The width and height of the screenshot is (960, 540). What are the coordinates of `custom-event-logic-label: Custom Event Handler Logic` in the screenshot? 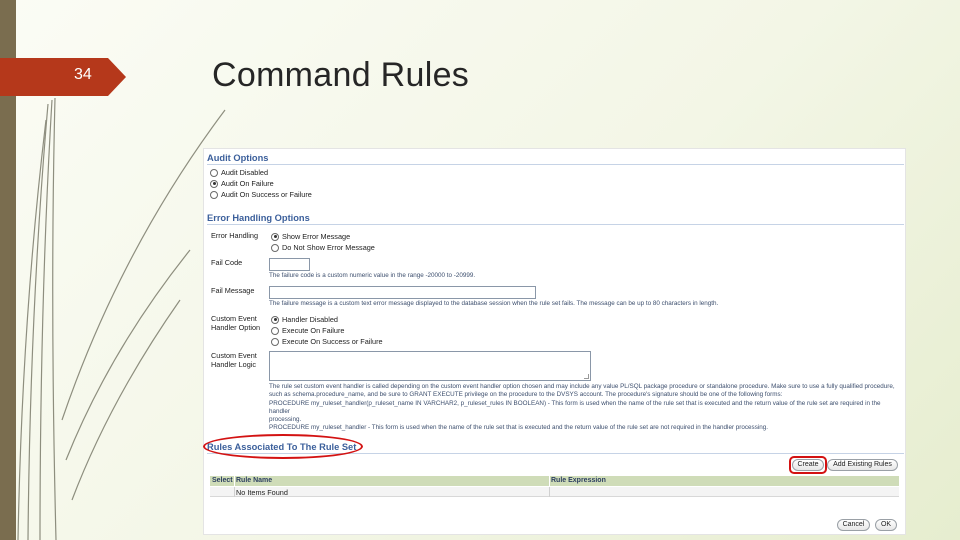 It's located at (234, 360).